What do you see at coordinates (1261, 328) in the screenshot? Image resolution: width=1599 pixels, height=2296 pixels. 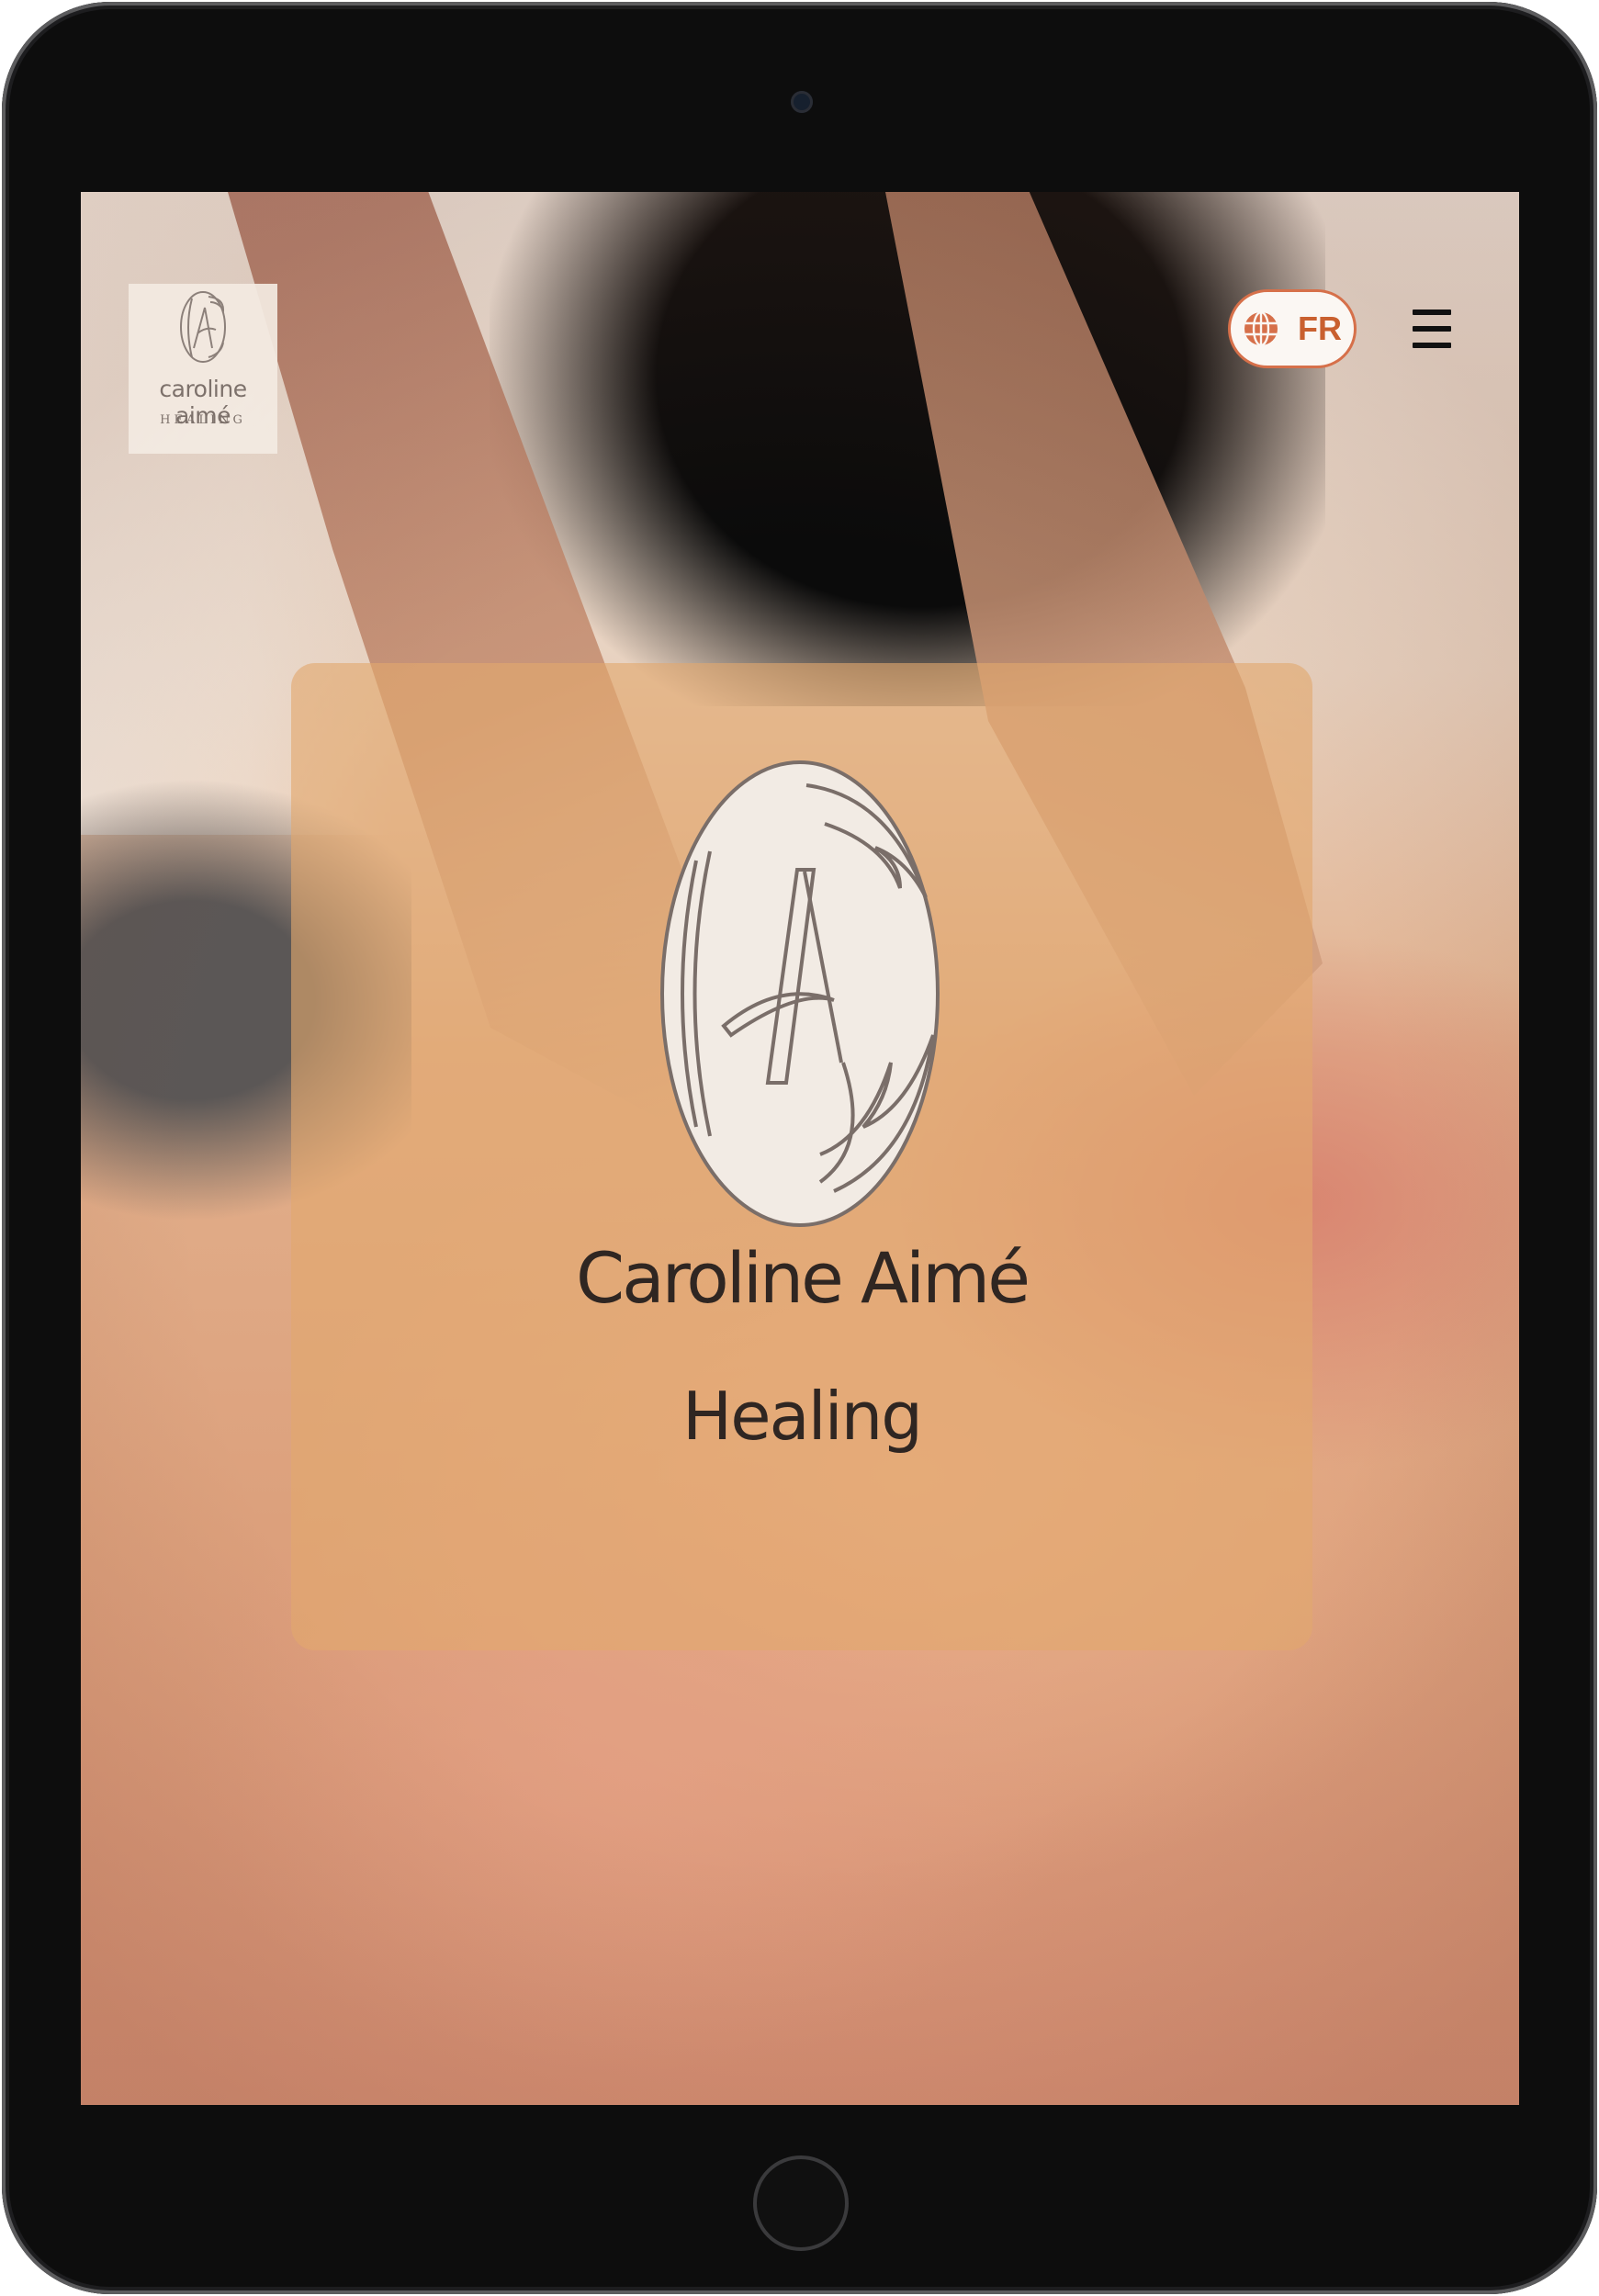 I see `globe-icon` at bounding box center [1261, 328].